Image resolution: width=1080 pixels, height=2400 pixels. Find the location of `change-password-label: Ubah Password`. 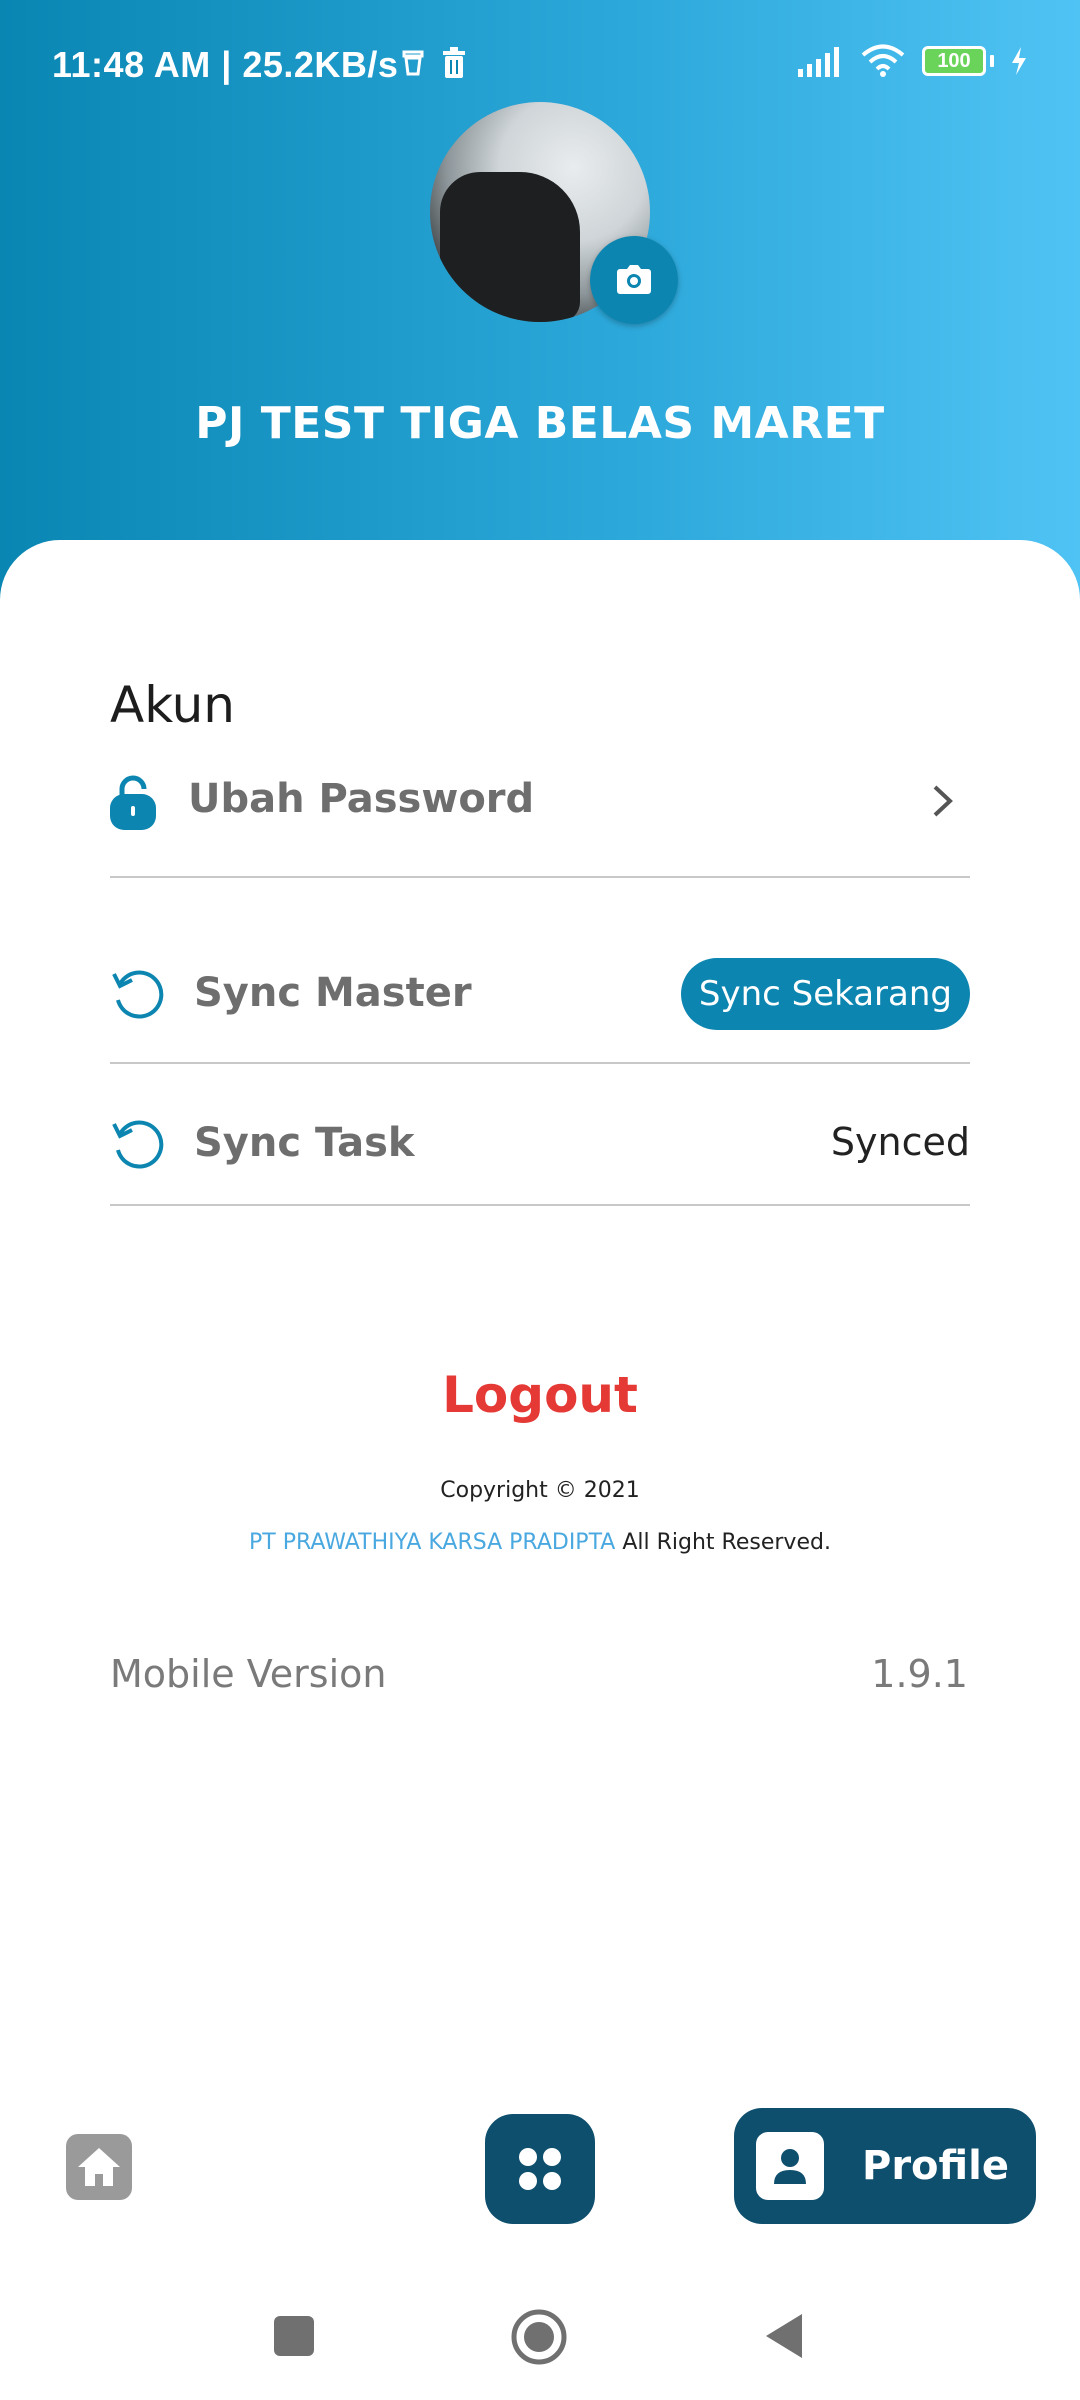

change-password-label: Ubah Password is located at coordinates (361, 799).